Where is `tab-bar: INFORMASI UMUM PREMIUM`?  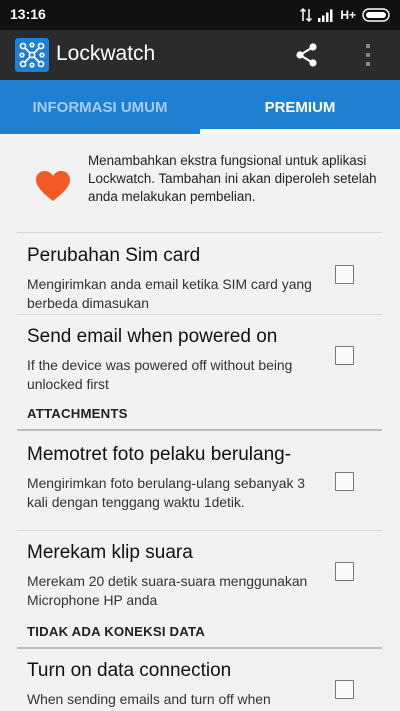
tab-bar: INFORMASI UMUM PREMIUM is located at coordinates (200, 107).